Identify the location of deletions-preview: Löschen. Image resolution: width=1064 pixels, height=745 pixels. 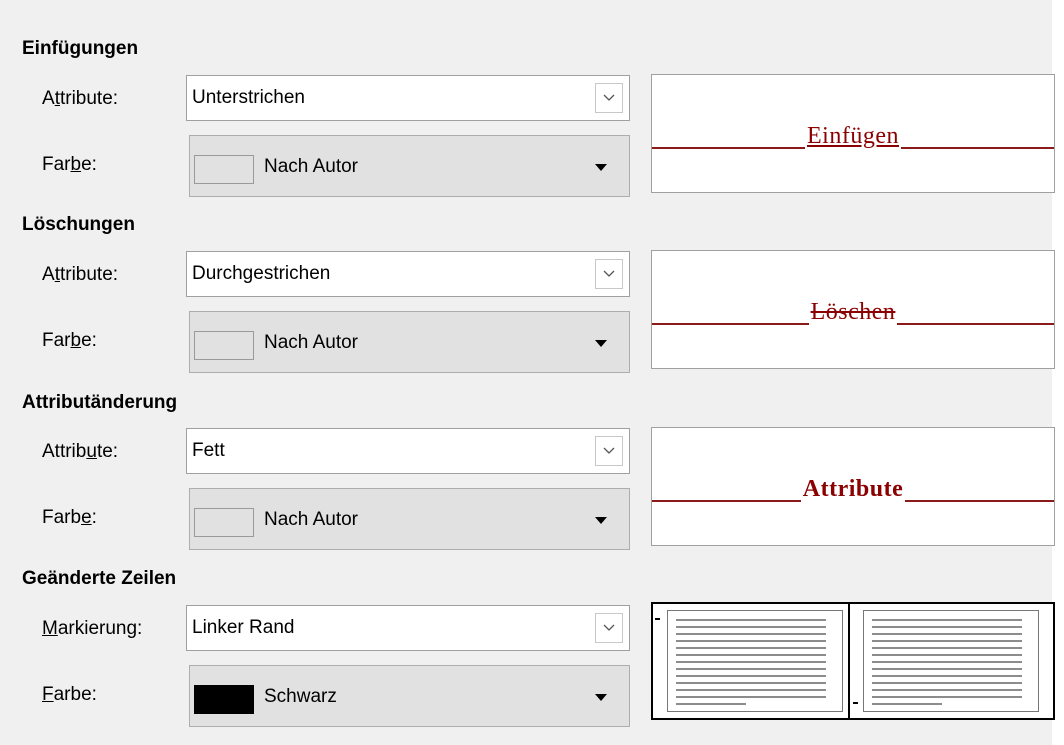
(853, 309).